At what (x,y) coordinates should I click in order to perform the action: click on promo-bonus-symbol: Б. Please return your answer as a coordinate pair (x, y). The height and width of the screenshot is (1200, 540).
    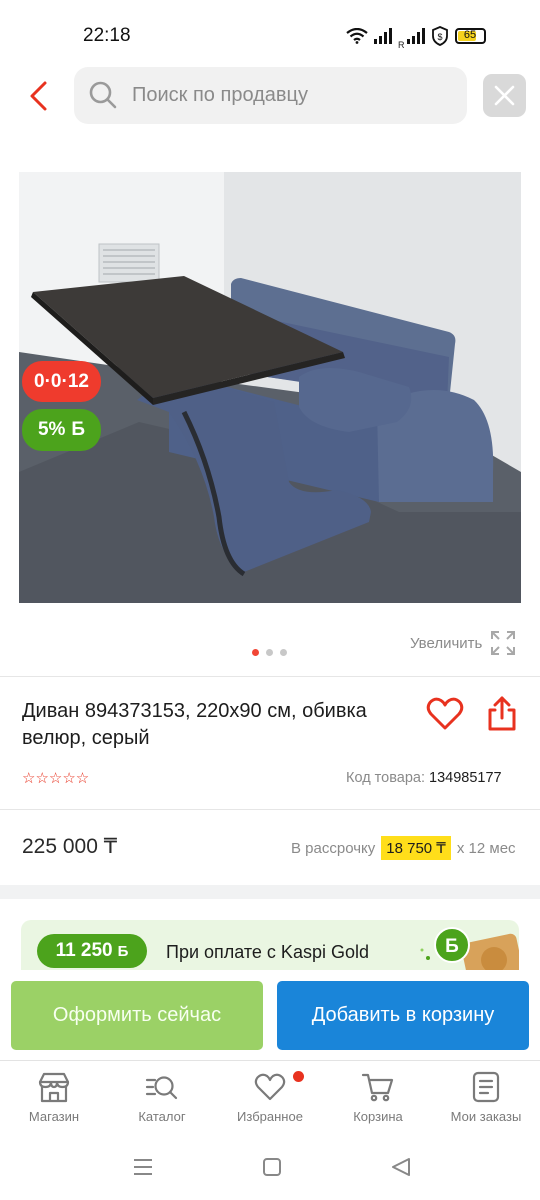
    Looking at the image, I should click on (123, 951).